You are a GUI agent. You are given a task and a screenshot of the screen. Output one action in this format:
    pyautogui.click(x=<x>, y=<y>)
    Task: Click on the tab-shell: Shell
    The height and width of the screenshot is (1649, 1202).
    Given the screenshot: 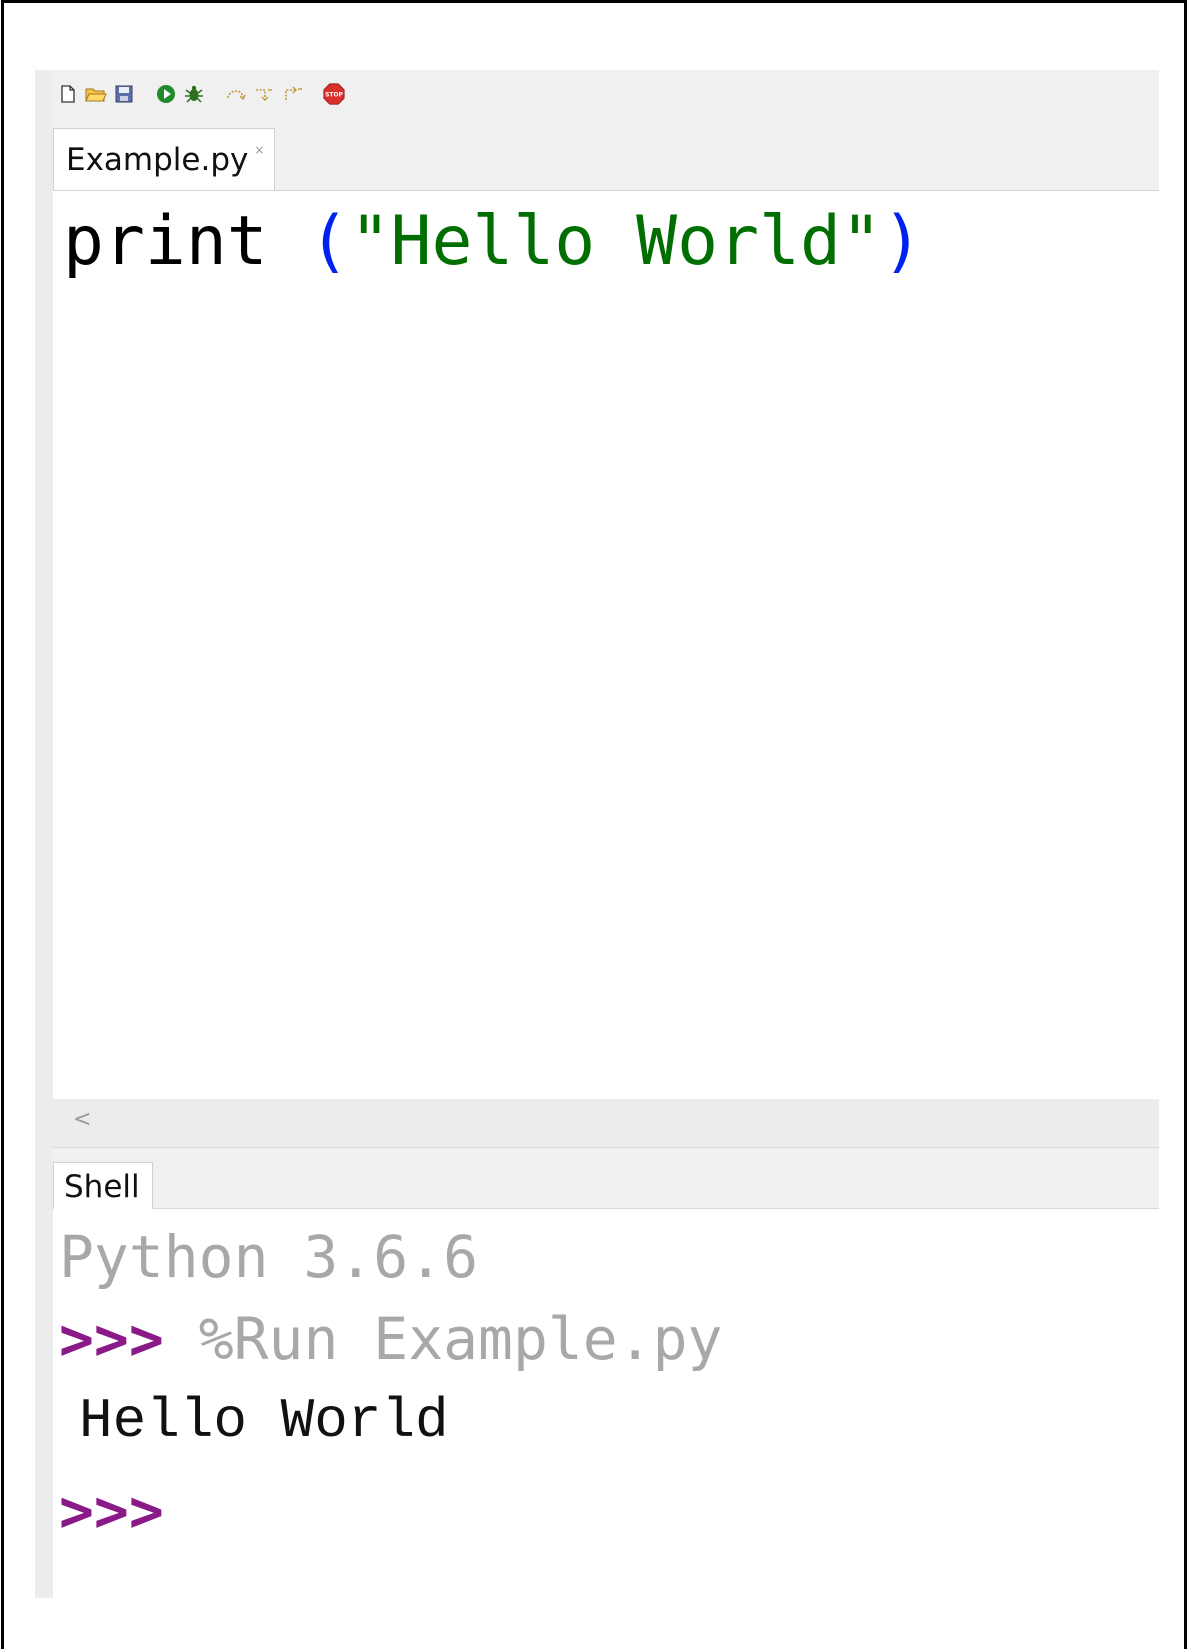 What is the action you would take?
    pyautogui.click(x=103, y=1186)
    